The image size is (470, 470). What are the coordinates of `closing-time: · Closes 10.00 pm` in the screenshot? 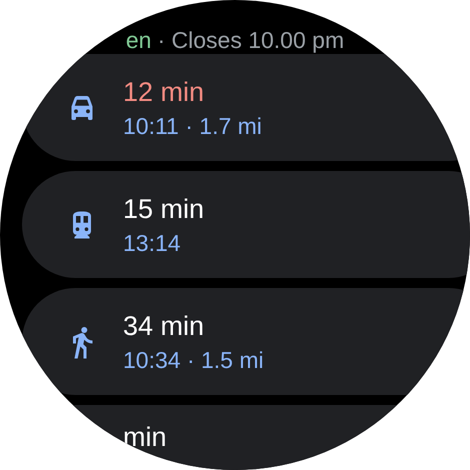 It's located at (250, 40).